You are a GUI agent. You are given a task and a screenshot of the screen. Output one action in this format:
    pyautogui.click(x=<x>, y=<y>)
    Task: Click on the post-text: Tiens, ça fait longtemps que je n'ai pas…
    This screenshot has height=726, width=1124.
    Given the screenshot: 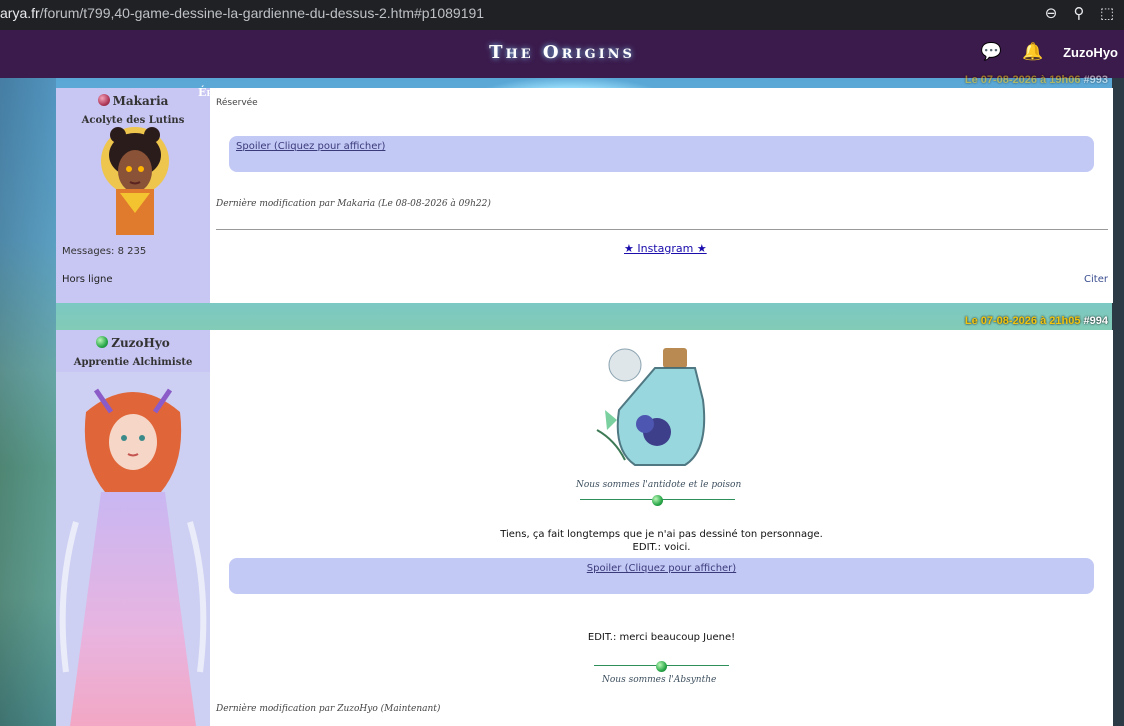 What is the action you would take?
    pyautogui.click(x=661, y=541)
    